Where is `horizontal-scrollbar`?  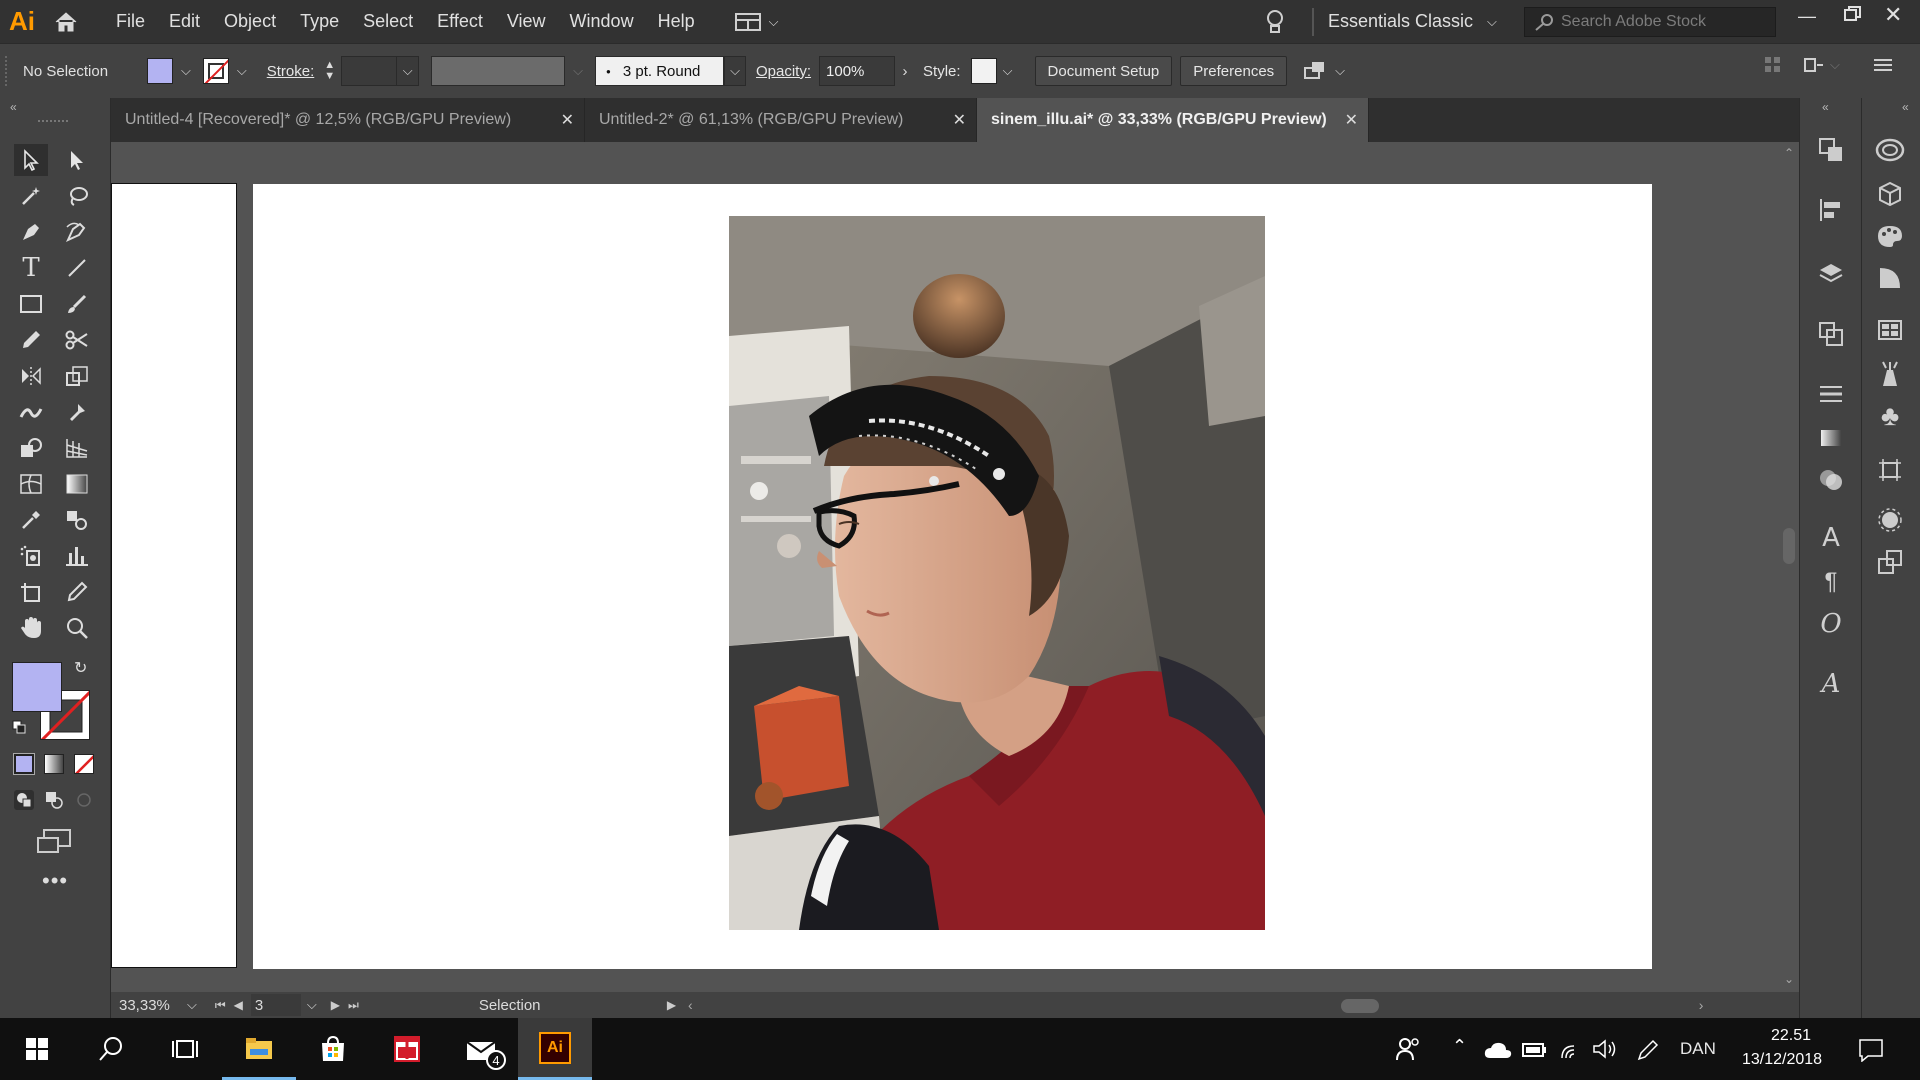 horizontal-scrollbar is located at coordinates (1196, 1005).